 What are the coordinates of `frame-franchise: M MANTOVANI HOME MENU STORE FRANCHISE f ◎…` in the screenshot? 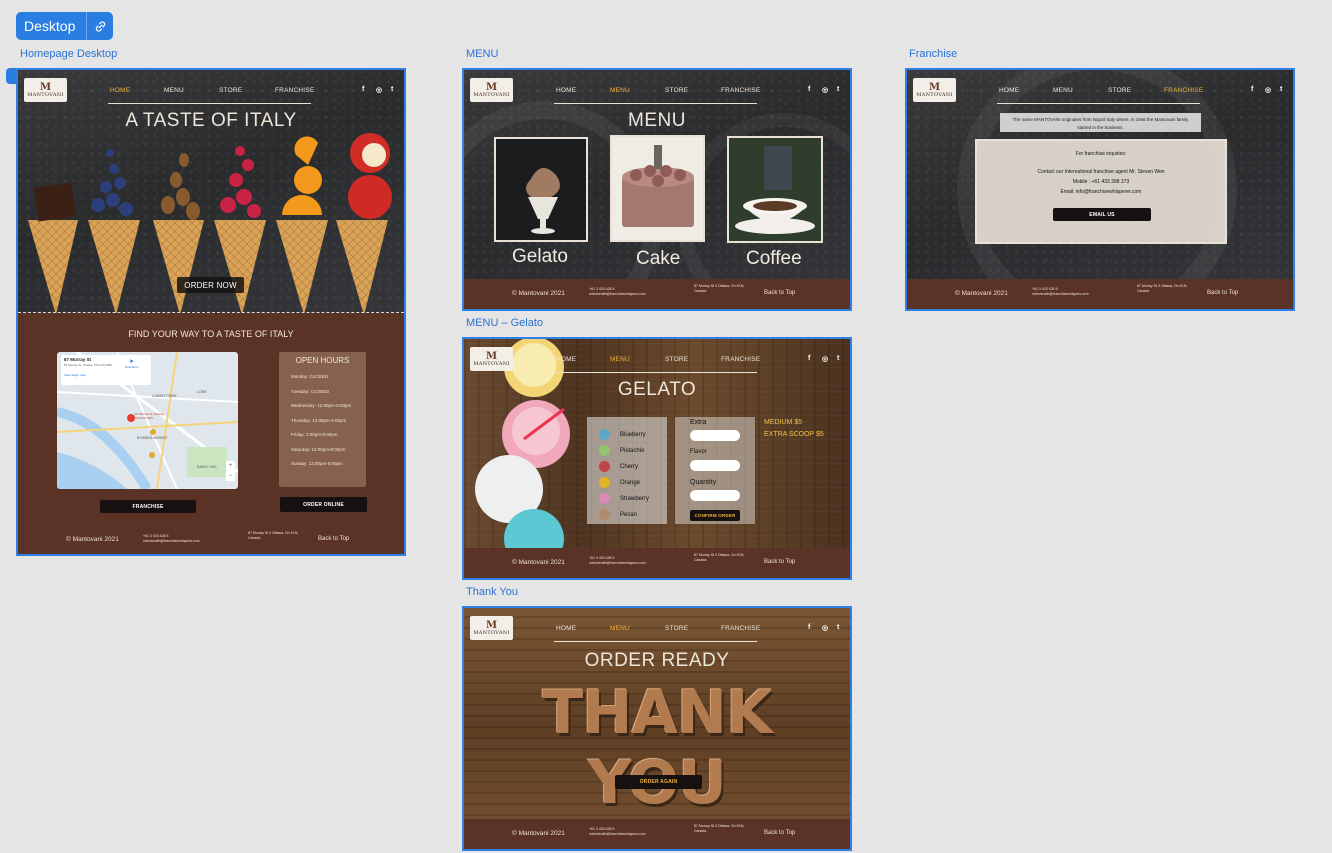 It's located at (1100, 189).